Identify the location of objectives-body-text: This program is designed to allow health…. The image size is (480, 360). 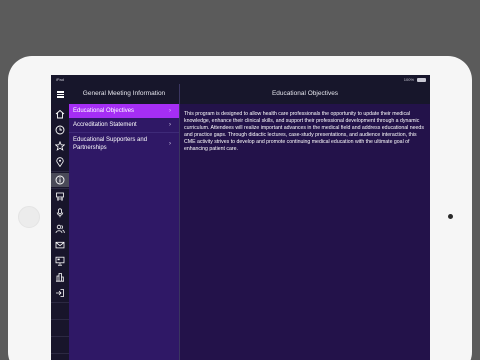
(304, 131).